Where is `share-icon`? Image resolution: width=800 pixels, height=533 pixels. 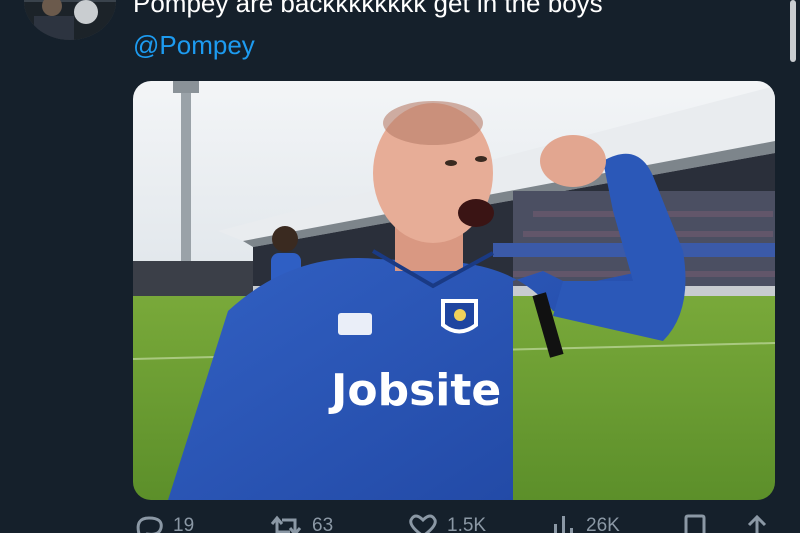 share-icon is located at coordinates (757, 523).